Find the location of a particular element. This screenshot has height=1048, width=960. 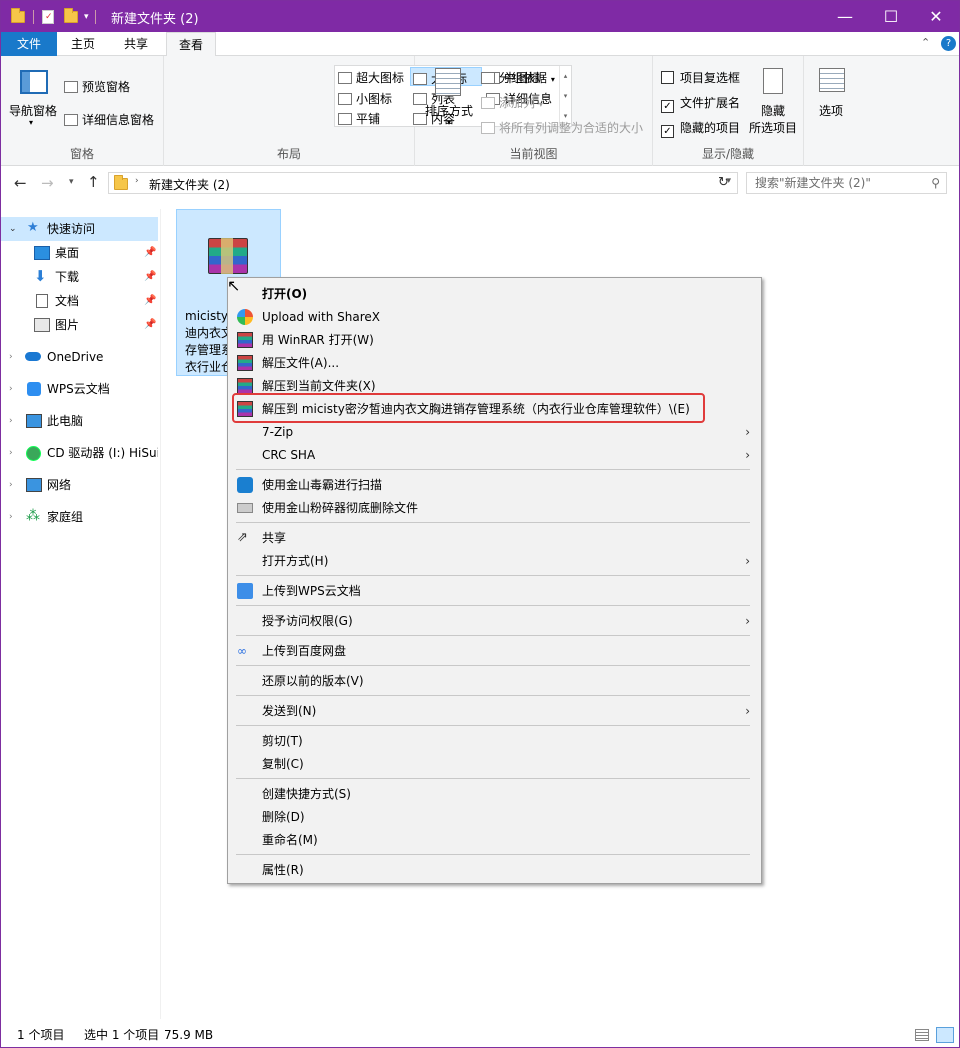

navigation-bar: ← → ▾ ↑ › 新建文件夹 (2) ▾ ↻ 搜索"新建文件夹 (2)" ⚲ is located at coordinates (480, 184).